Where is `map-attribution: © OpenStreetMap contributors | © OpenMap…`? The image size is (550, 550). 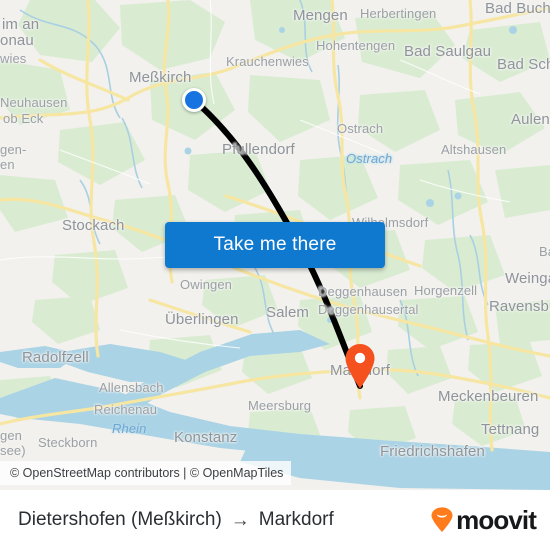
map-attribution: © OpenStreetMap contributors | © OpenMap… is located at coordinates (146, 473).